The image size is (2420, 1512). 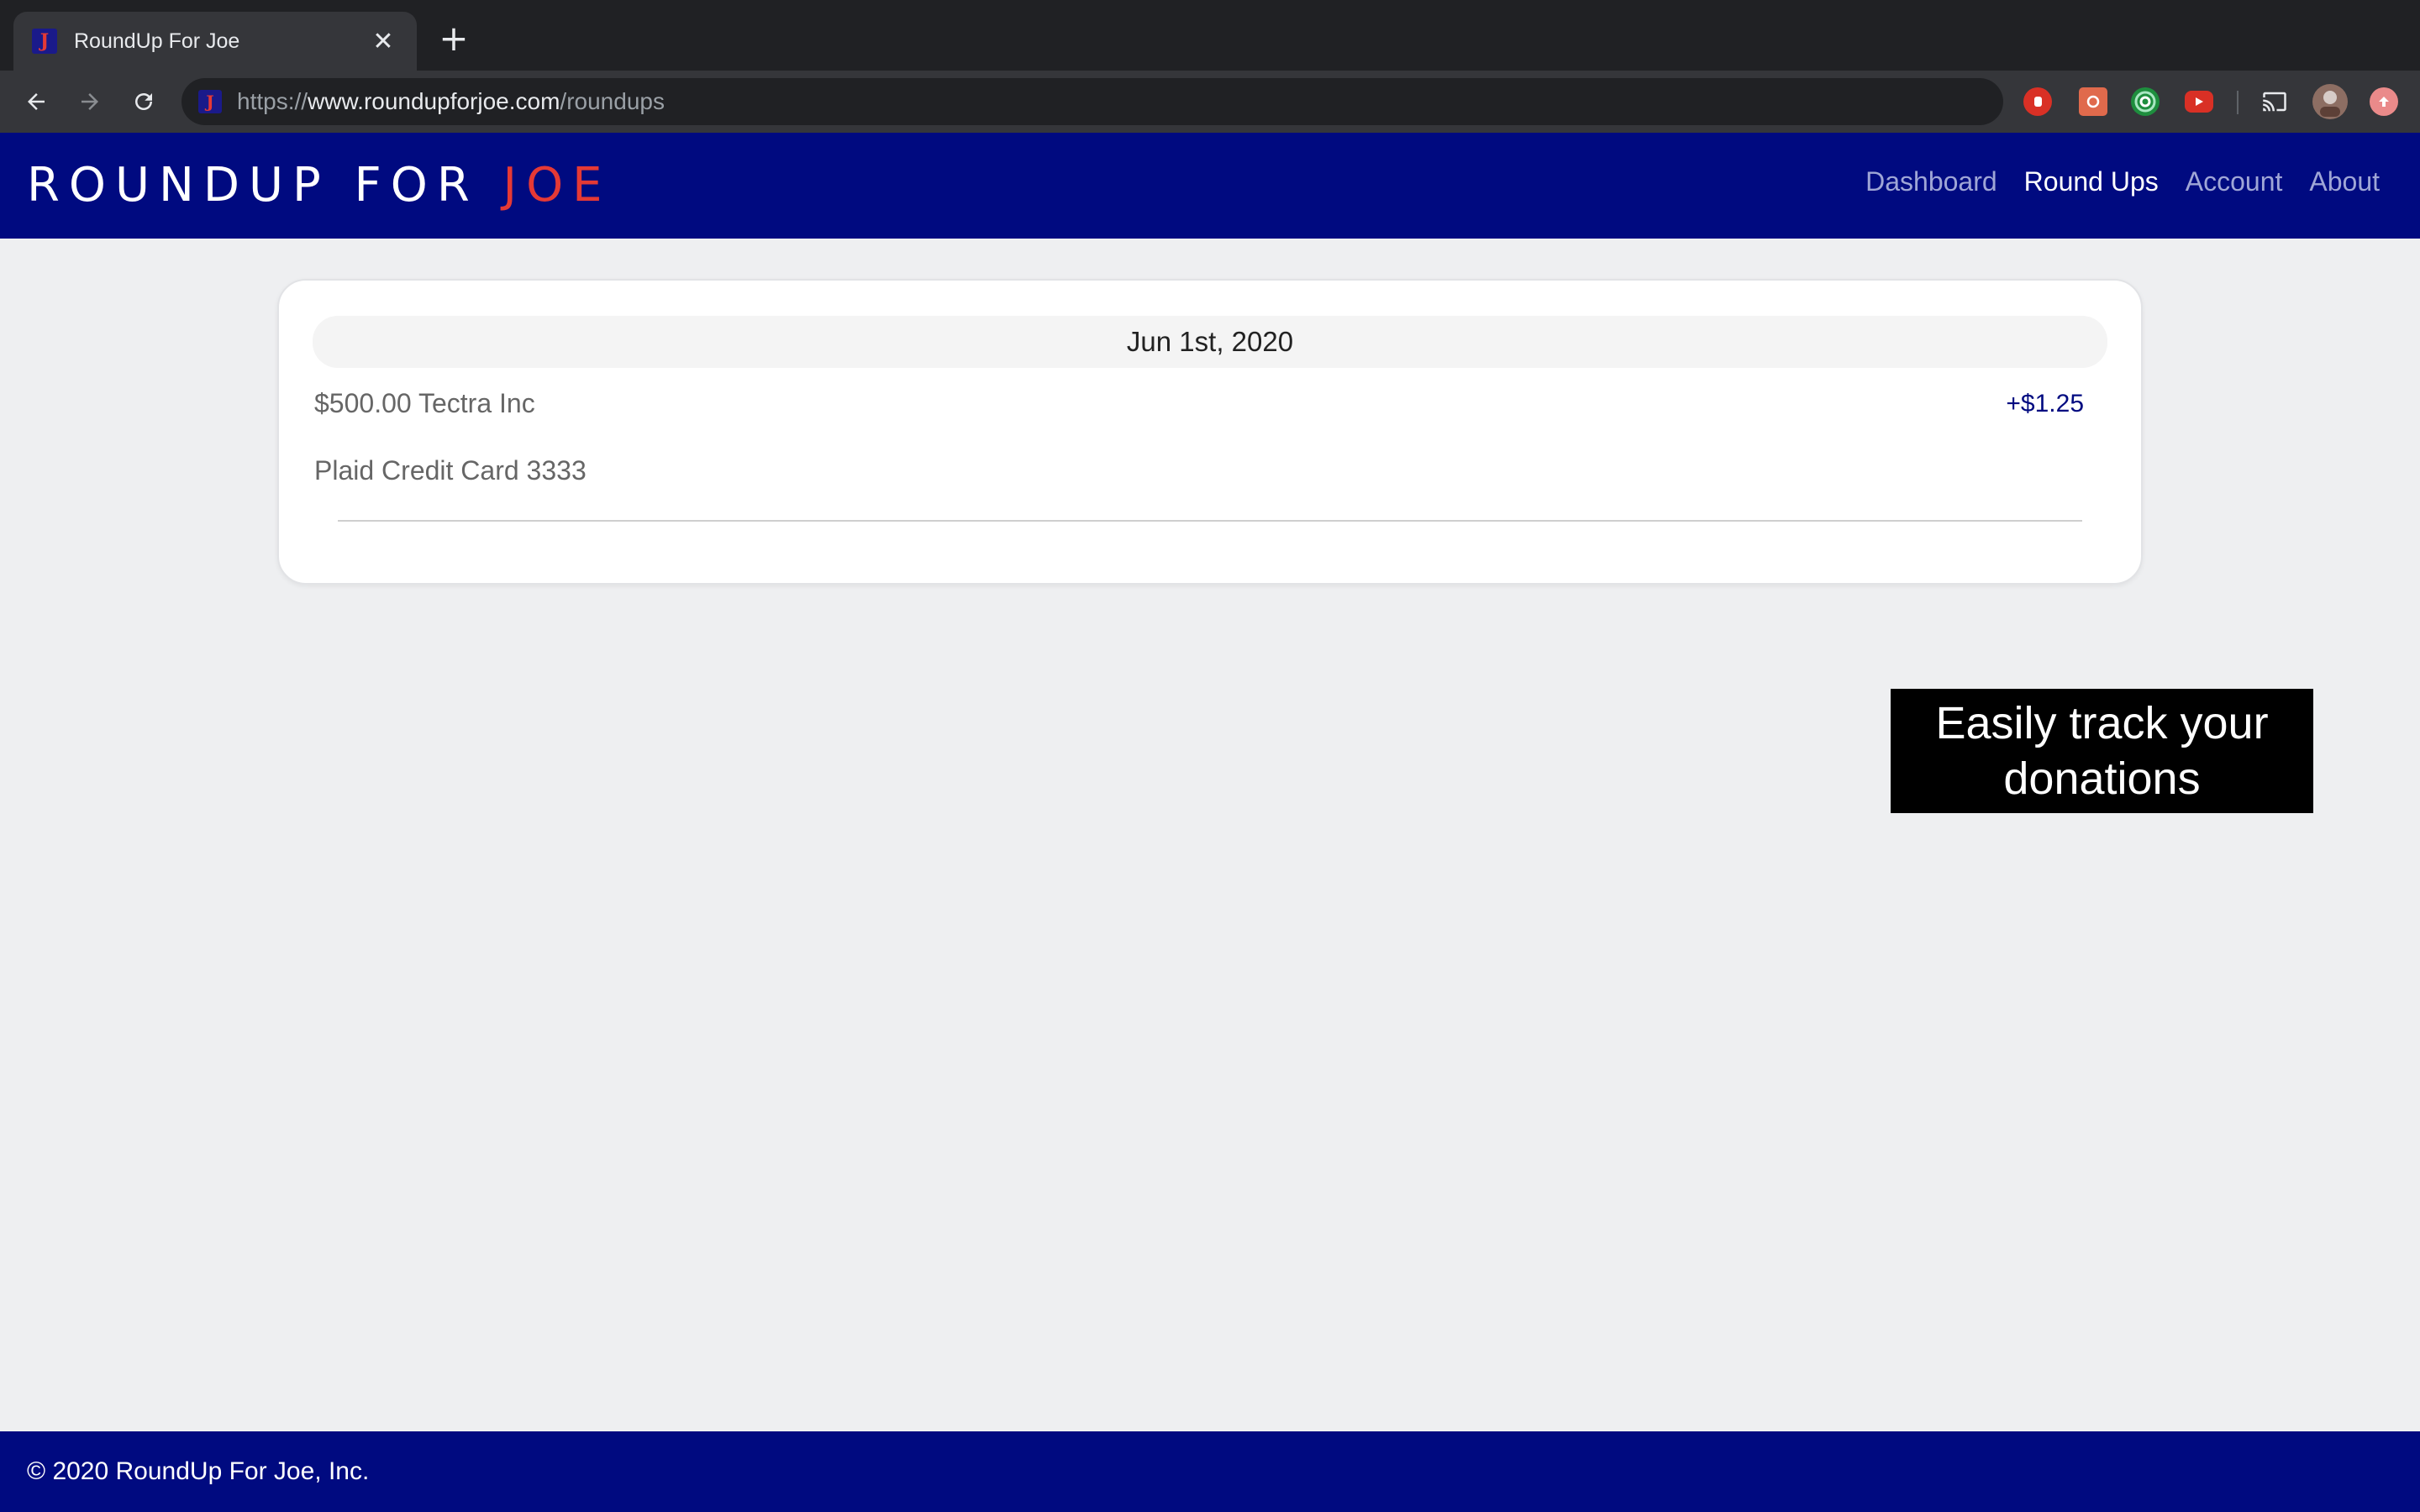 I want to click on date-header: Jun 1st, 2020, so click(x=1210, y=342).